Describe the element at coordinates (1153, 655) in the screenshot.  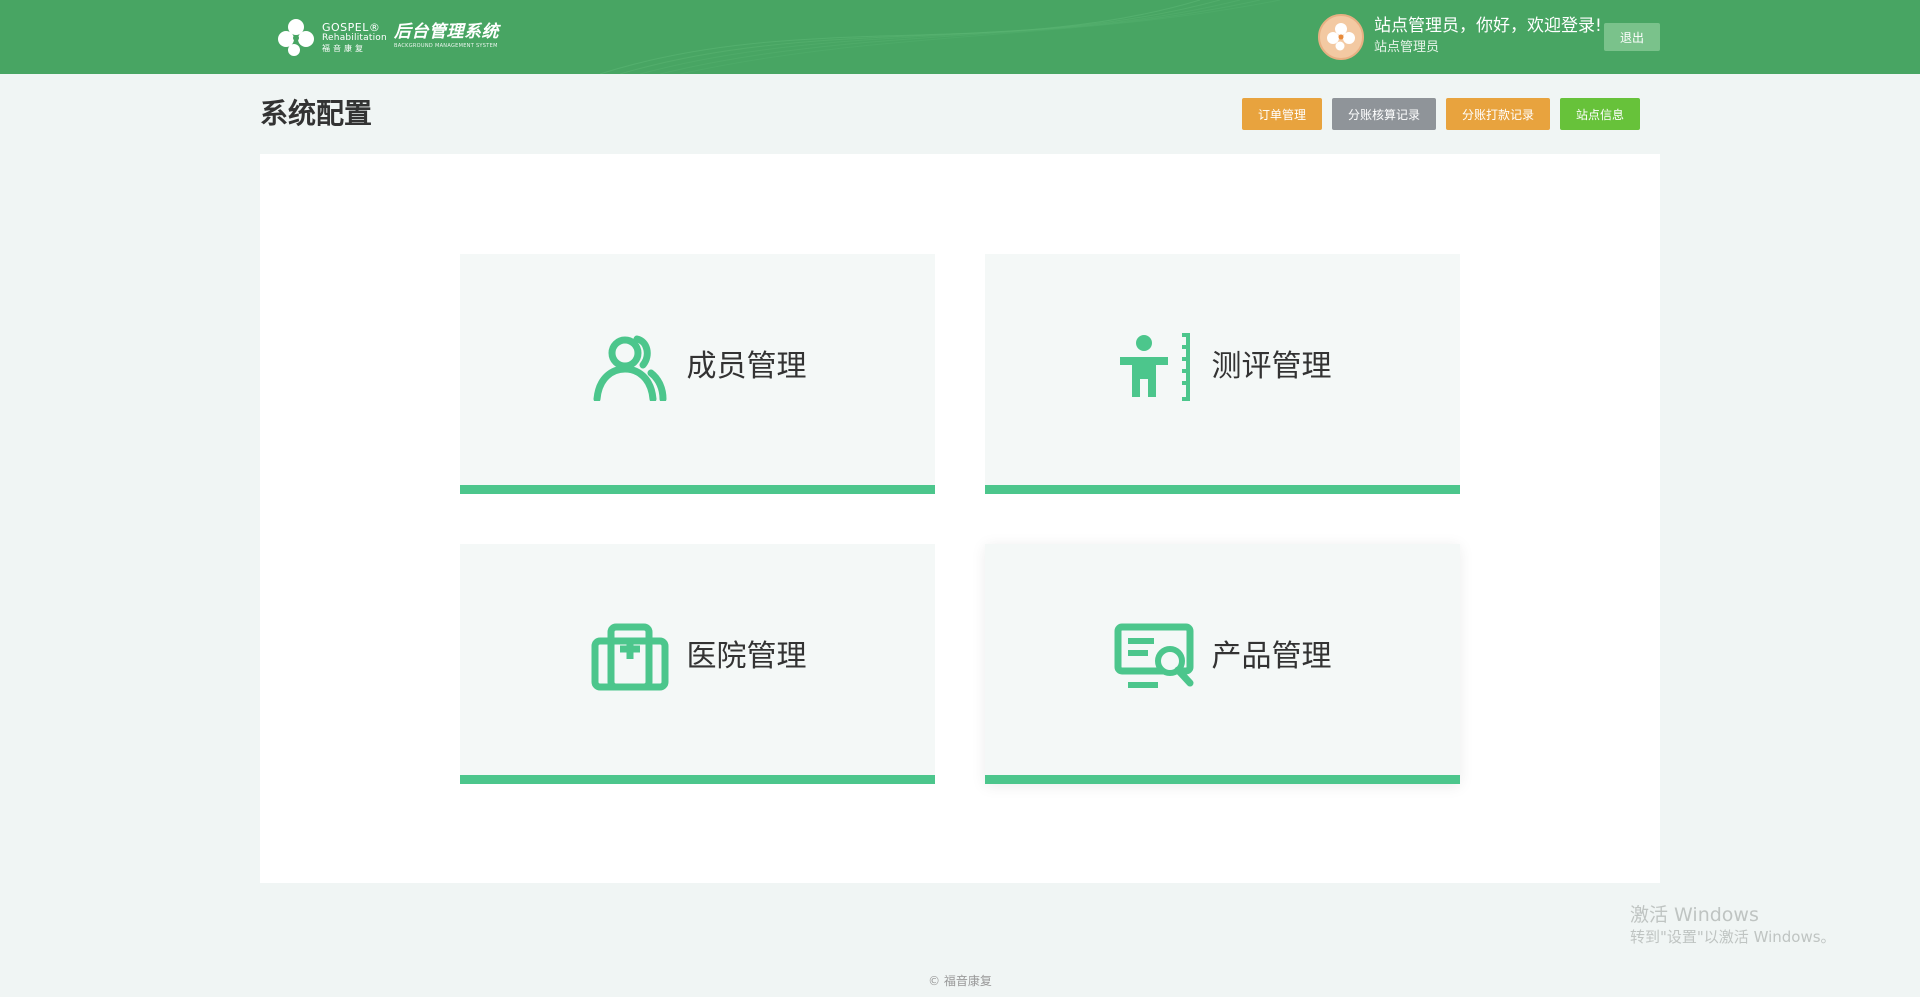
I see `product-search-icon` at that location.